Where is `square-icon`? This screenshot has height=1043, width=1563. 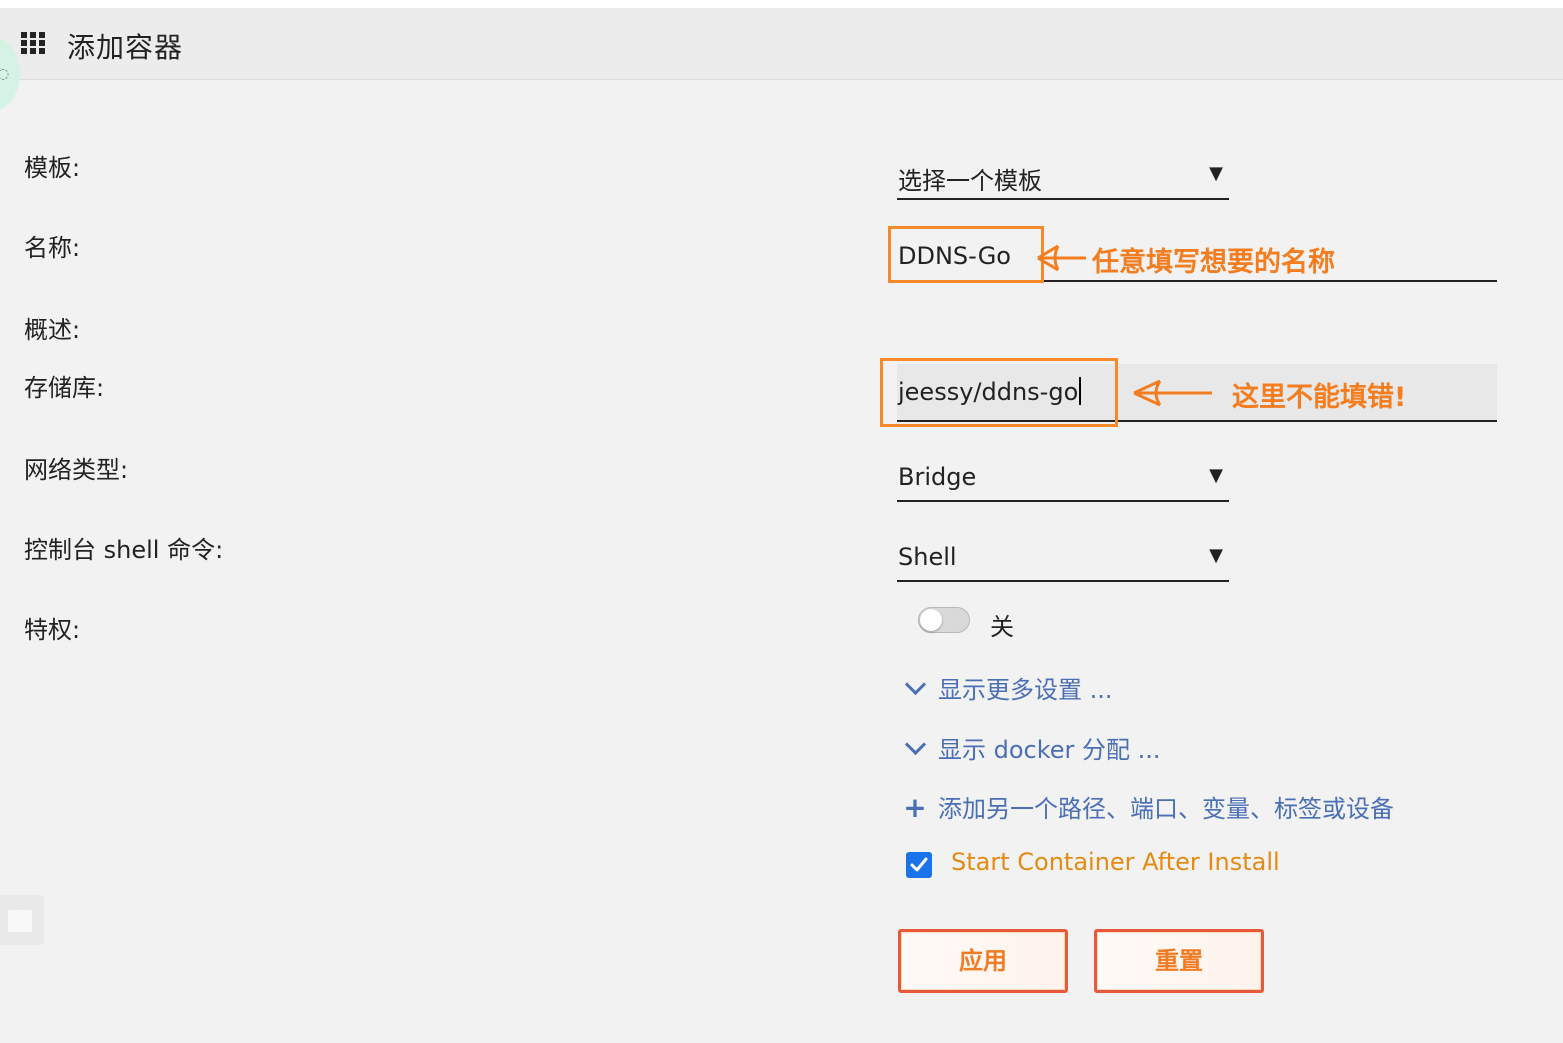
square-icon is located at coordinates (20, 921).